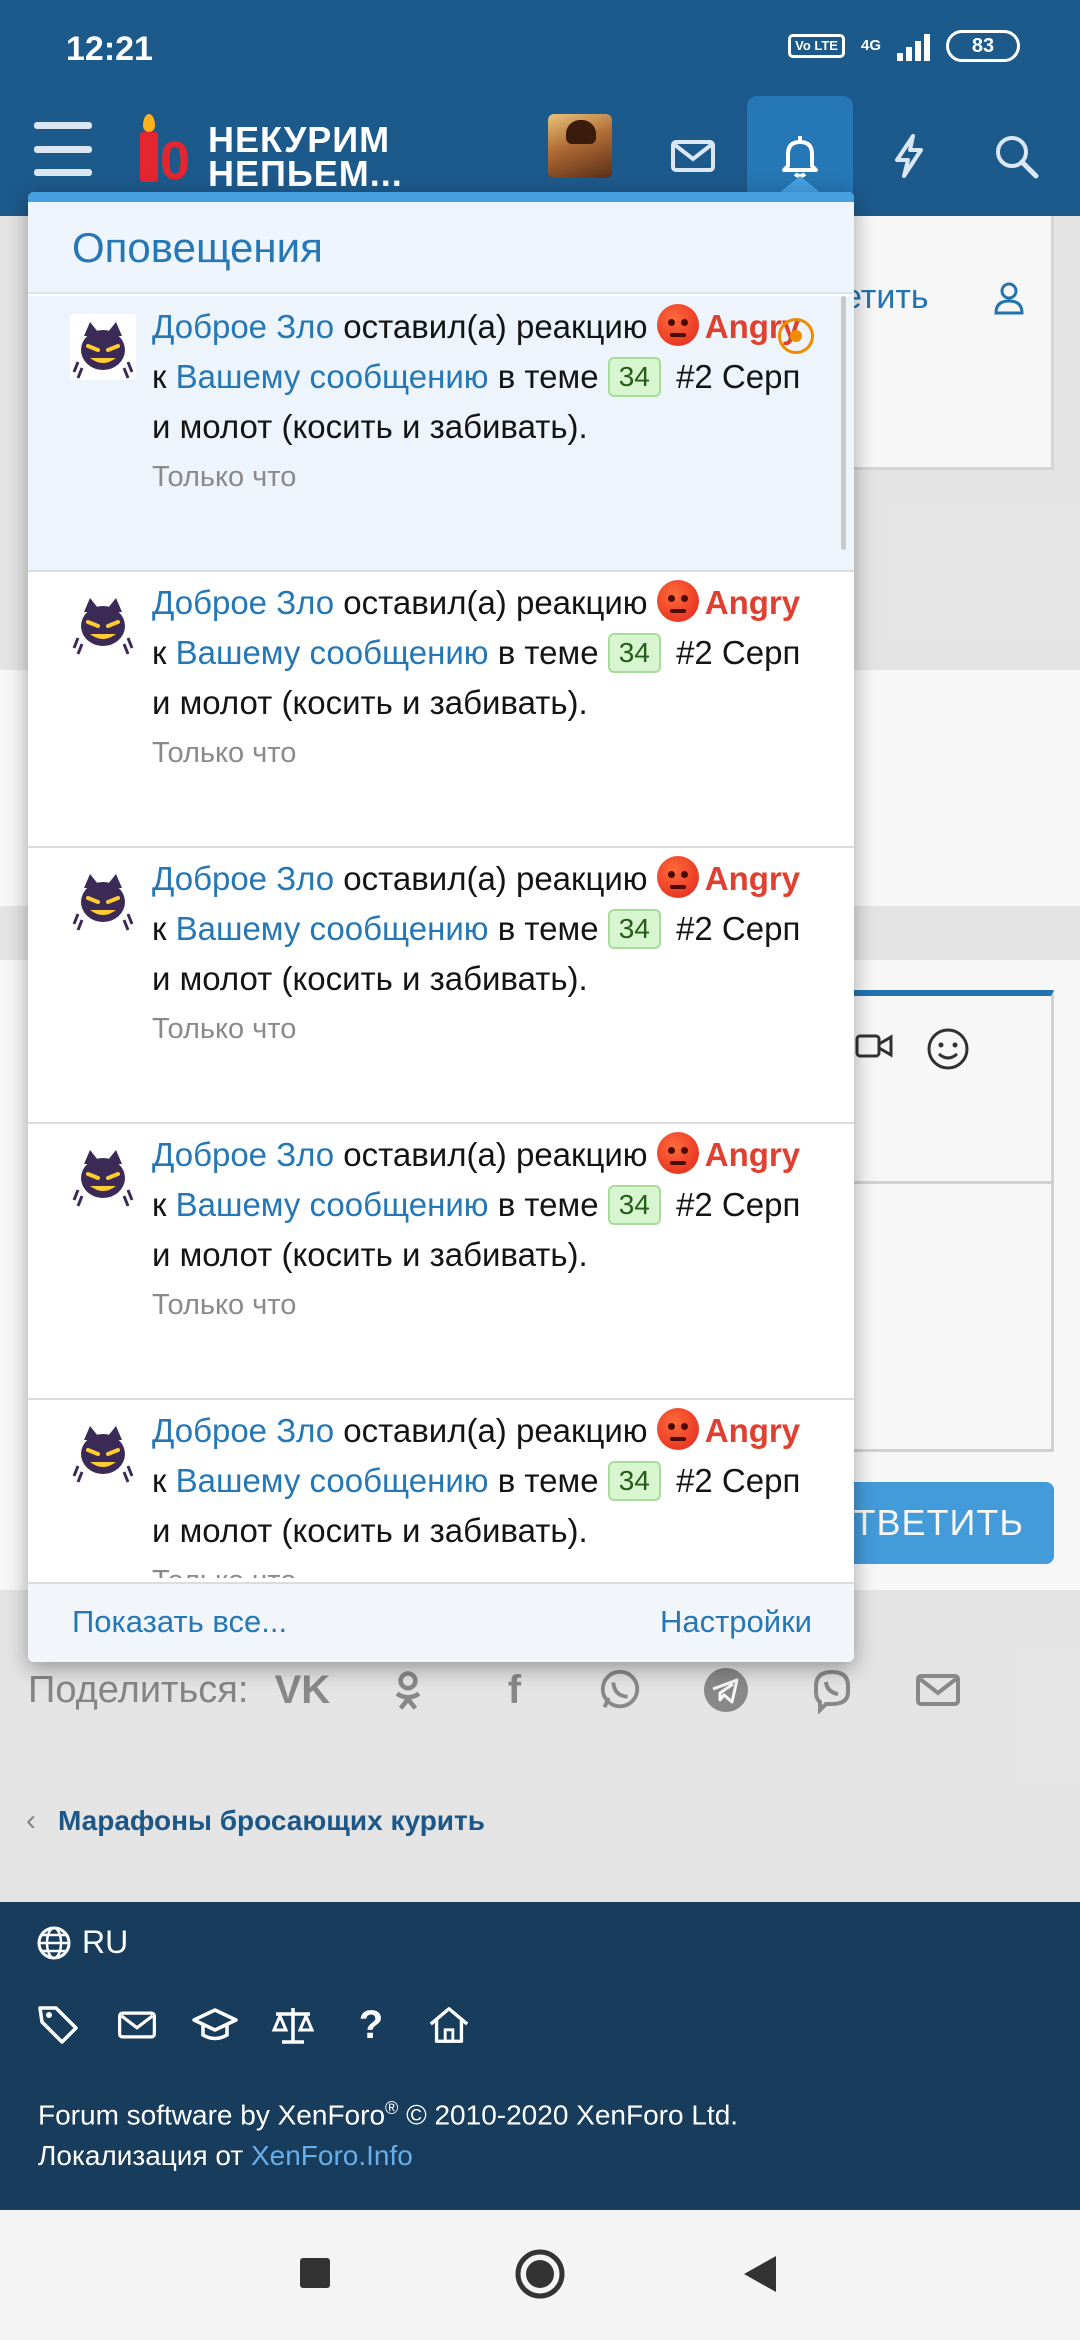 Image resolution: width=1080 pixels, height=2340 pixels. What do you see at coordinates (937, 1523) in the screenshot?
I see `reply-button: ОТВЕТИТЬ` at bounding box center [937, 1523].